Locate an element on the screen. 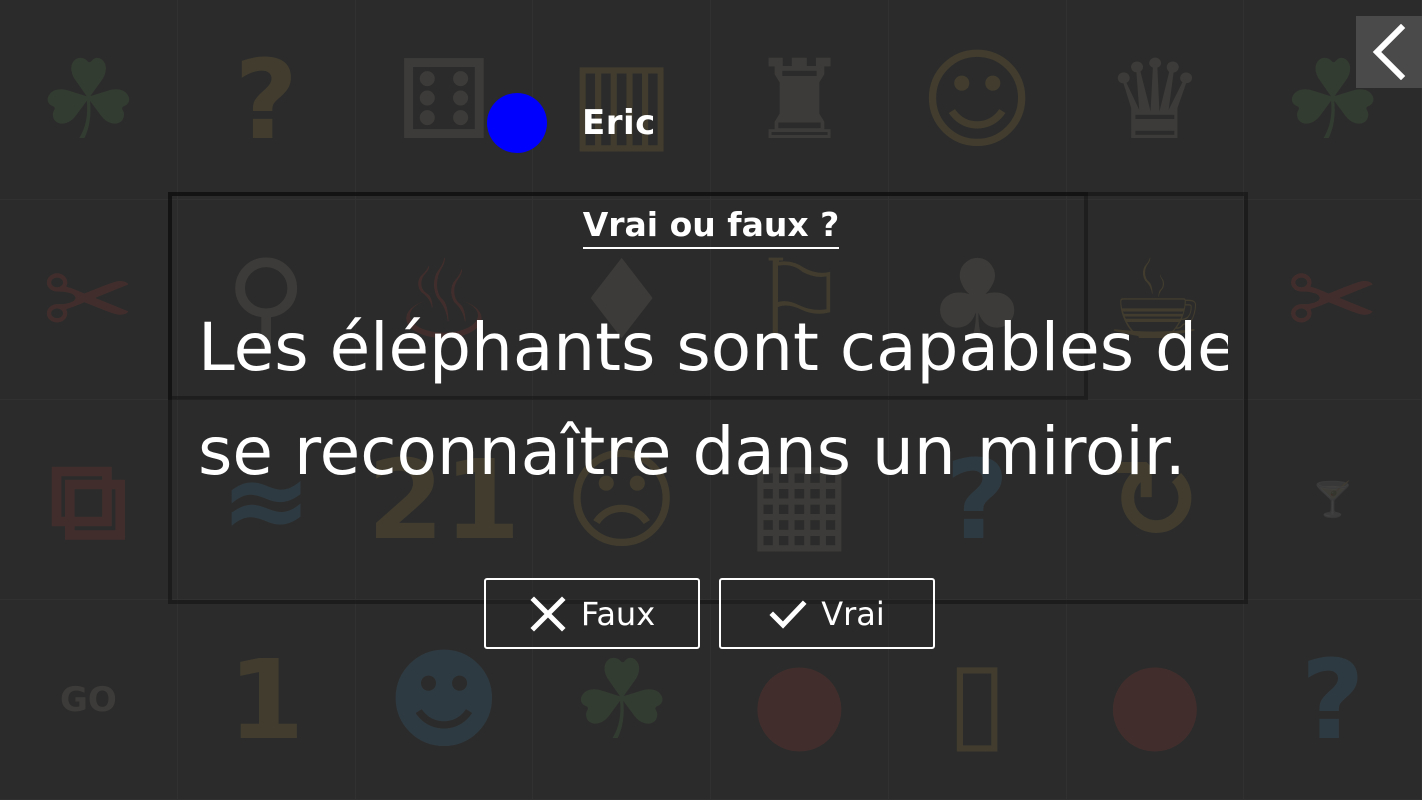  true-button: Vrai is located at coordinates (827, 613).